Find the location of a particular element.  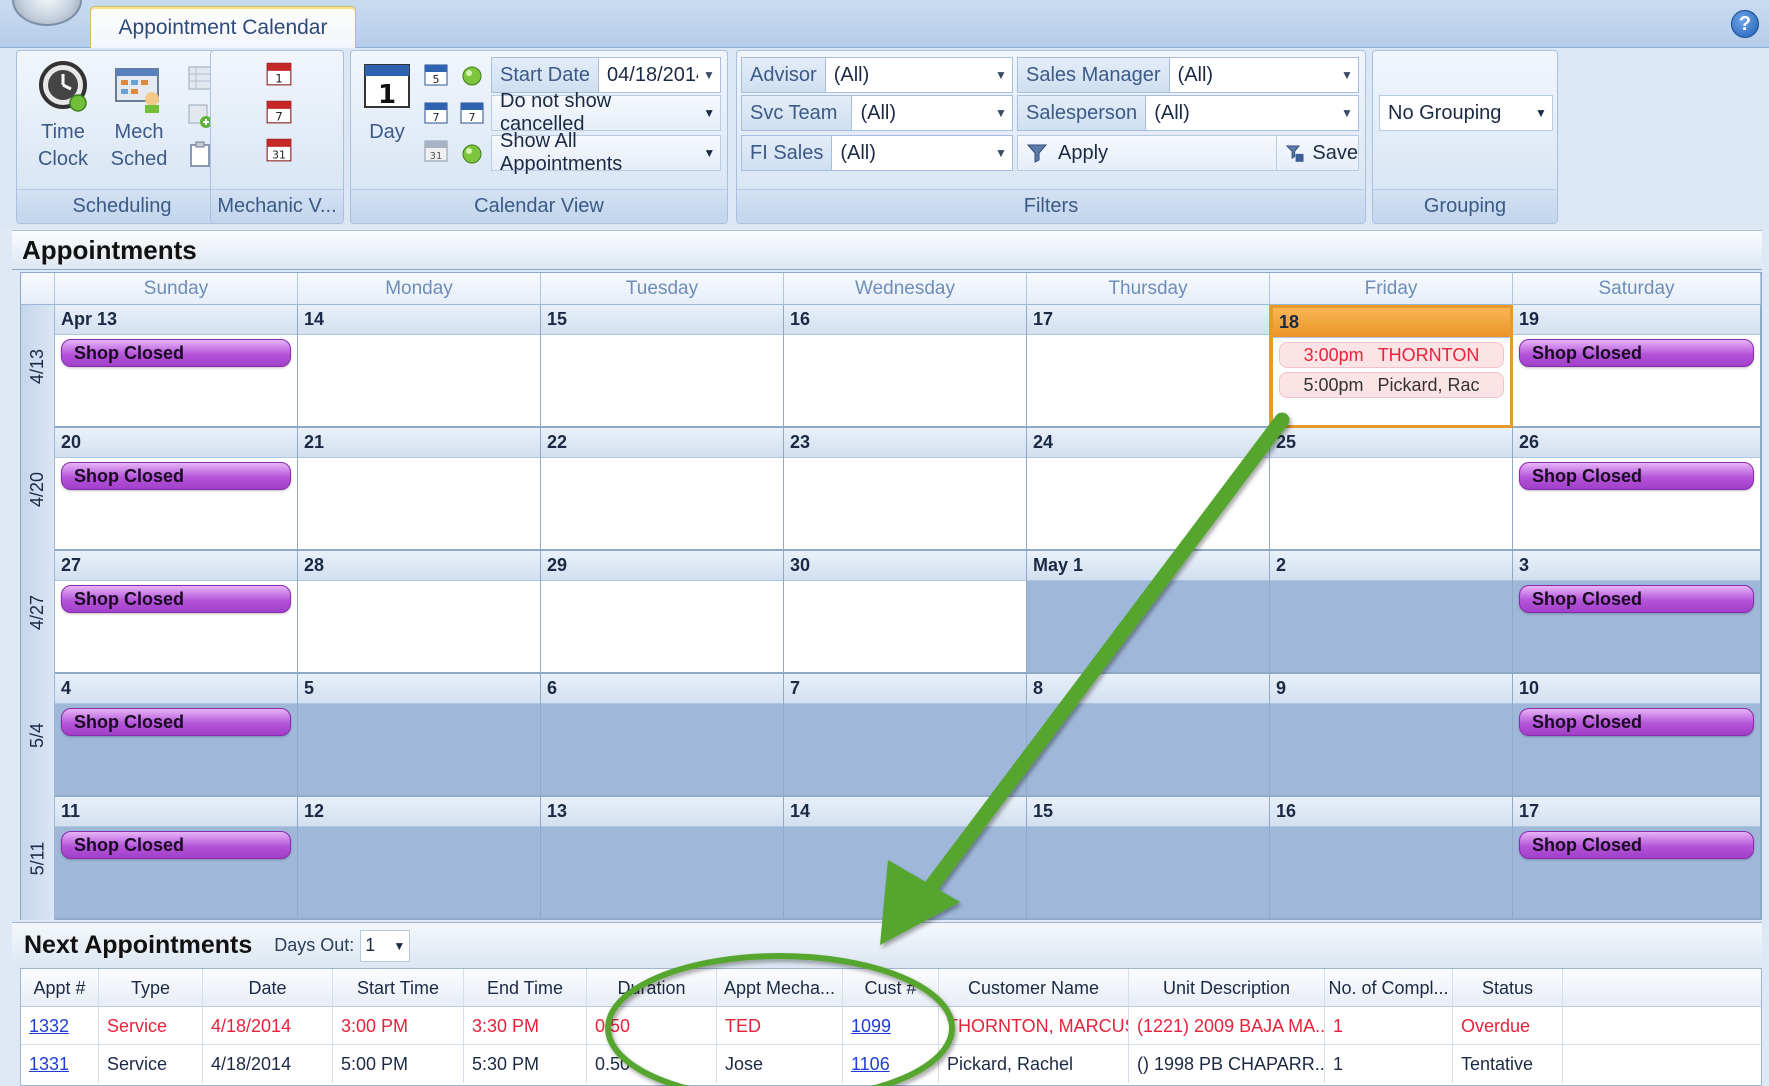

calendar-day-cell: 3 Shop Closed is located at coordinates (1637, 612).